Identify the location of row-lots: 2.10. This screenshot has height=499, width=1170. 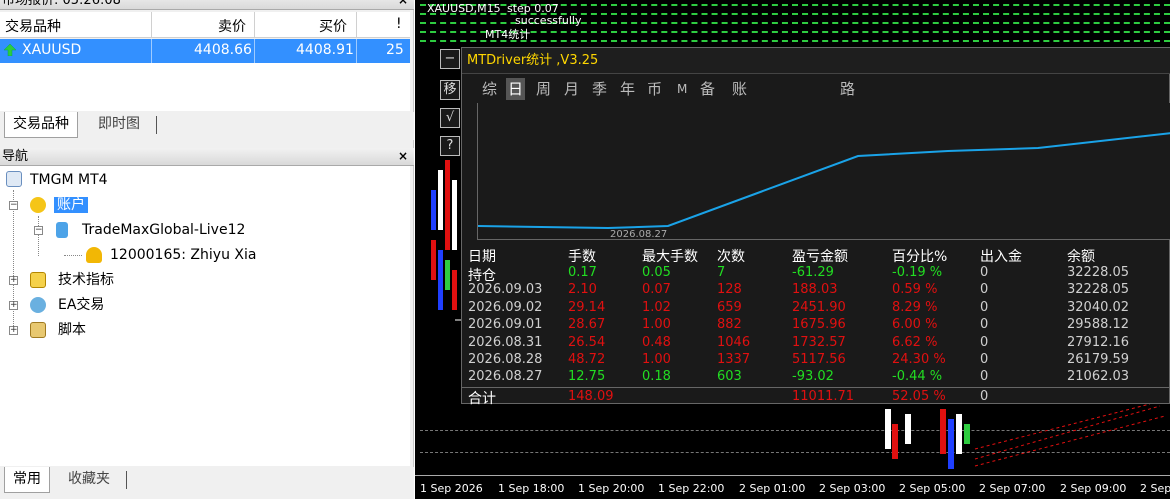
(582, 290).